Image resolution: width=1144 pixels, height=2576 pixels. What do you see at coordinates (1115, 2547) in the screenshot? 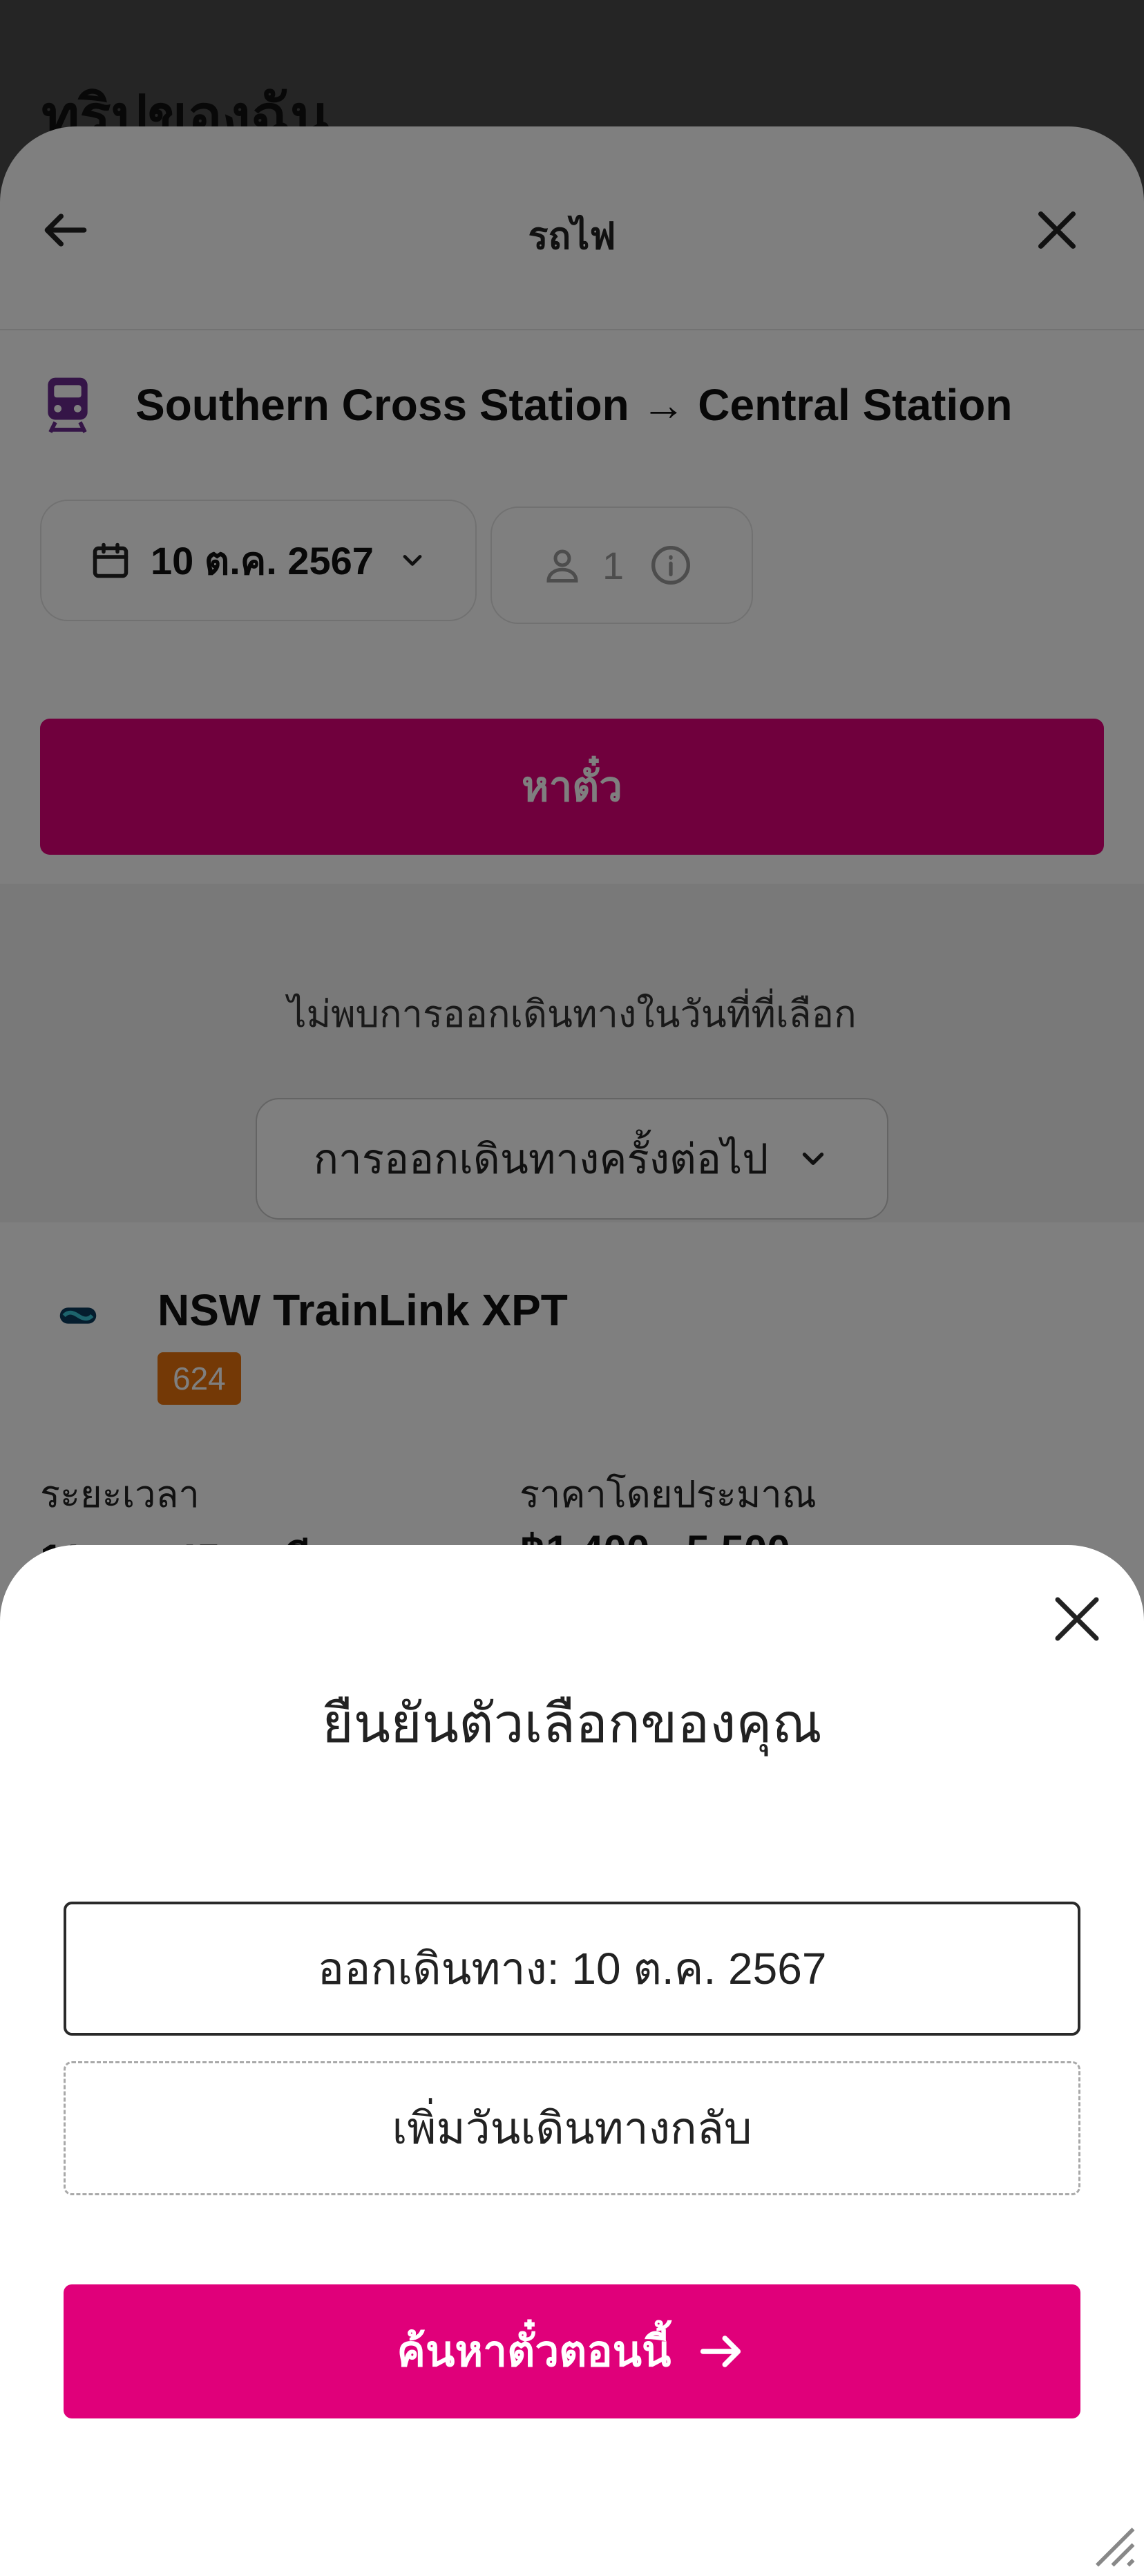
I see `resize-grip-icon` at bounding box center [1115, 2547].